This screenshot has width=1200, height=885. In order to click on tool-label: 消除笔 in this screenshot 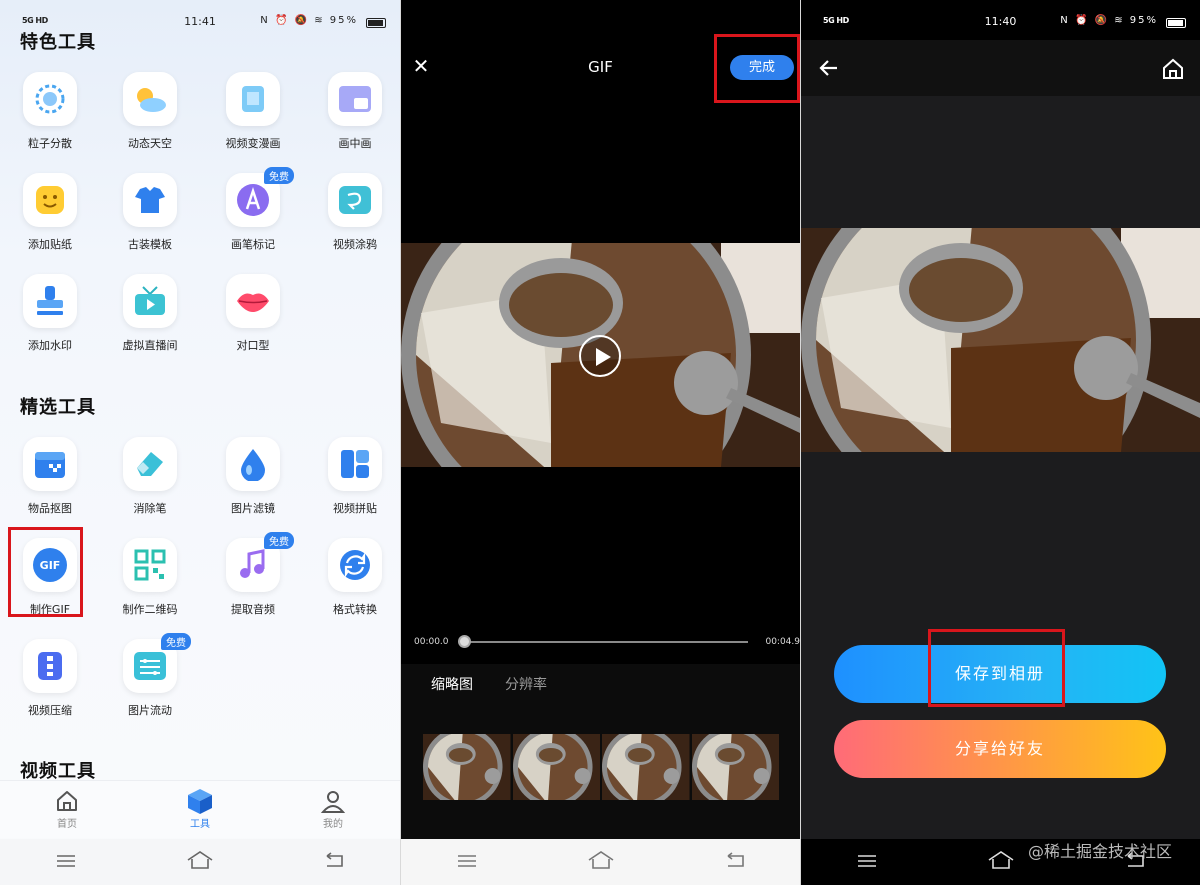, I will do `click(150, 508)`.